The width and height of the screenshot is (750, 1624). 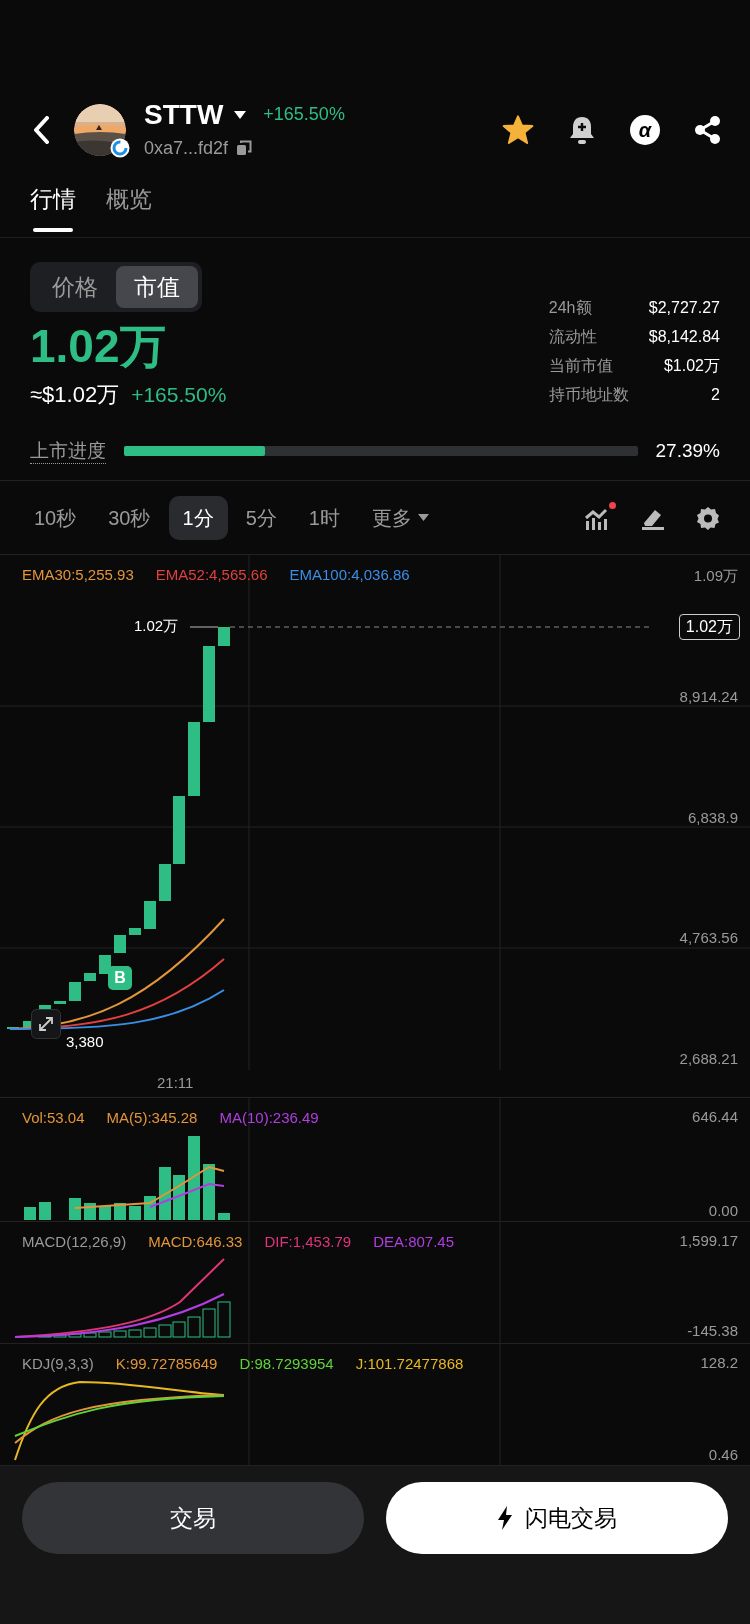 I want to click on alpha-button: α, so click(x=645, y=130).